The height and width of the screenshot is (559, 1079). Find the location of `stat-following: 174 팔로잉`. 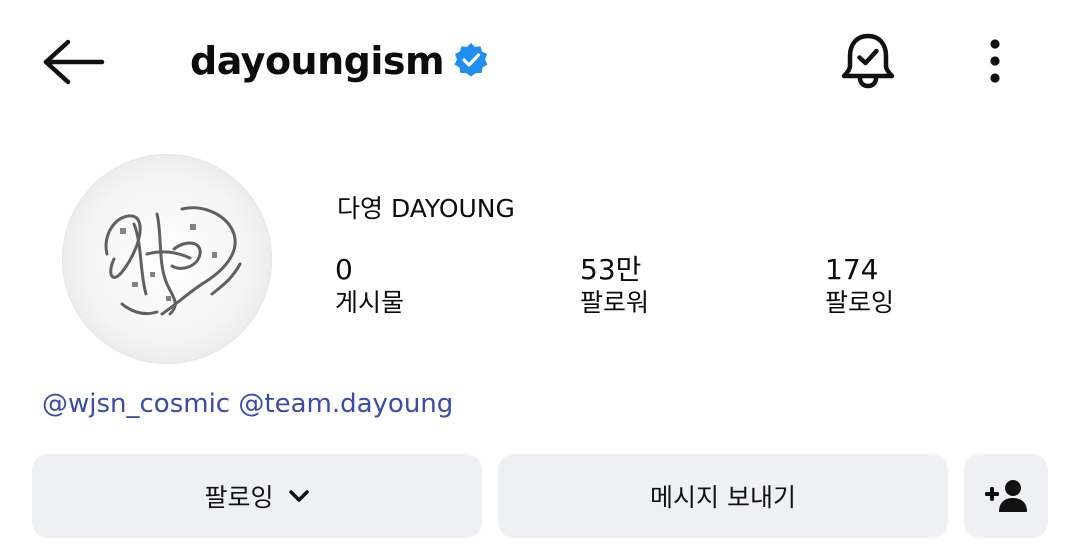

stat-following: 174 팔로잉 is located at coordinates (859, 286).